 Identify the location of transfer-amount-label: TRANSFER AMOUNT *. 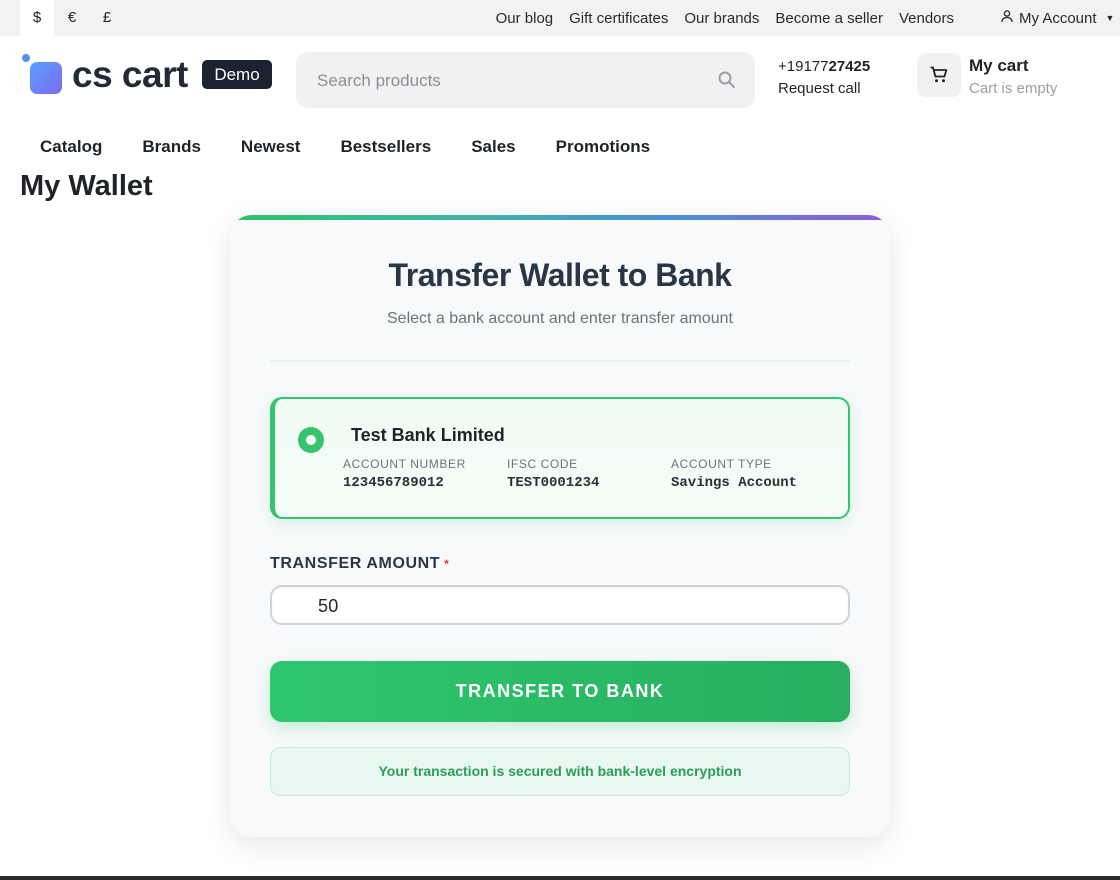
(359, 564).